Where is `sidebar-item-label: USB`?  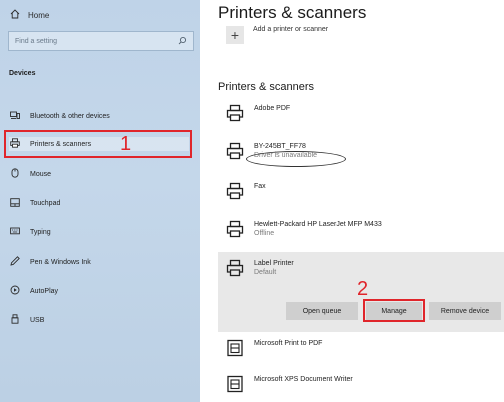
sidebar-item-label: USB is located at coordinates (37, 320).